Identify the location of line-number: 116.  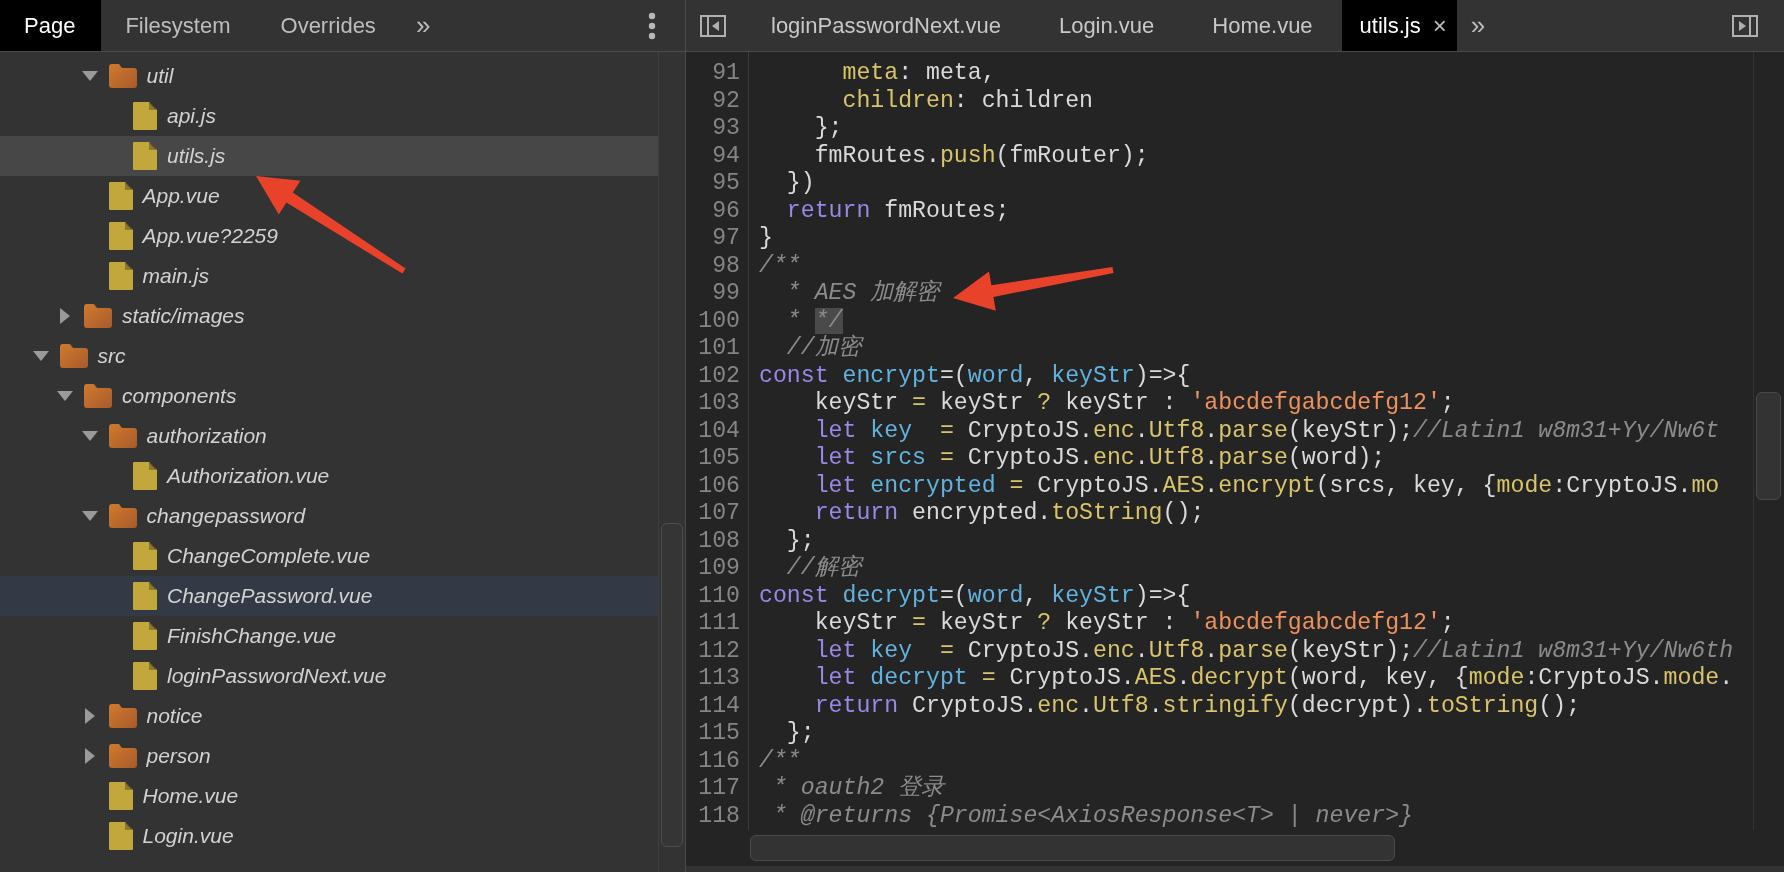
(718, 761).